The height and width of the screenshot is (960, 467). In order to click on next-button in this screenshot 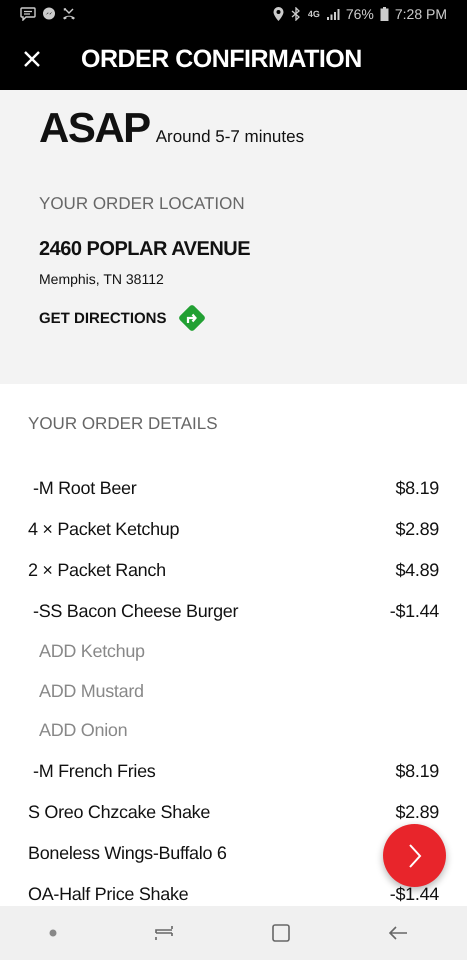, I will do `click(414, 855)`.